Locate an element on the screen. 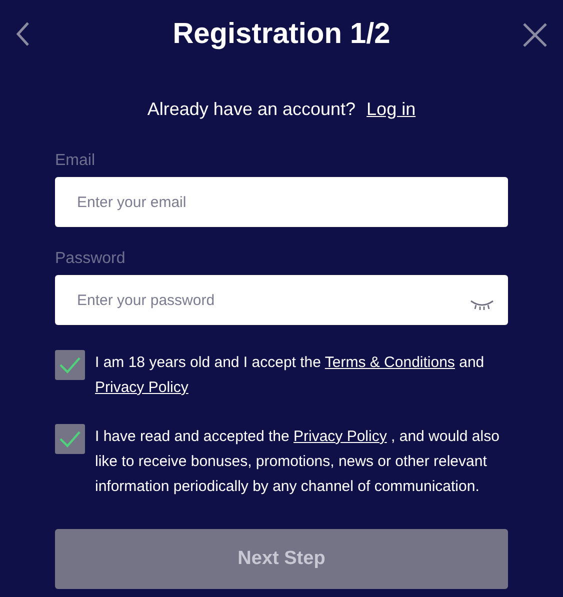  eye-closed-icon is located at coordinates (482, 305).